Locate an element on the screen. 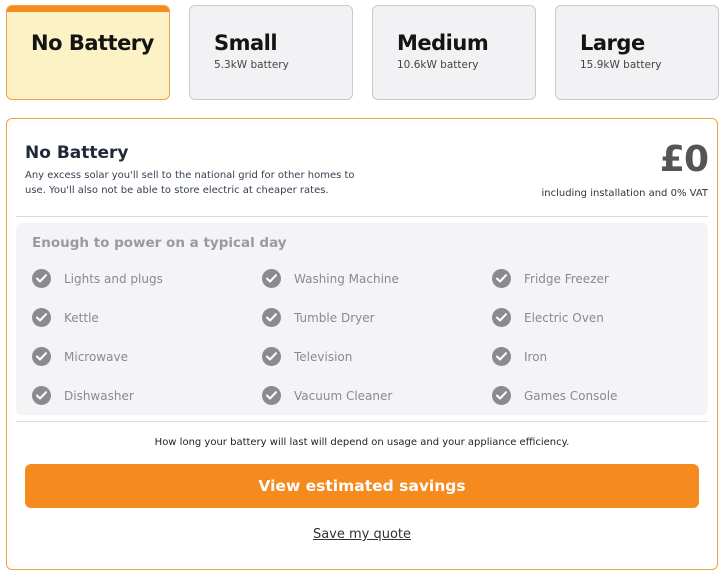 The width and height of the screenshot is (725, 581). option-subtitle: 5.3kW battery is located at coordinates (251, 65).